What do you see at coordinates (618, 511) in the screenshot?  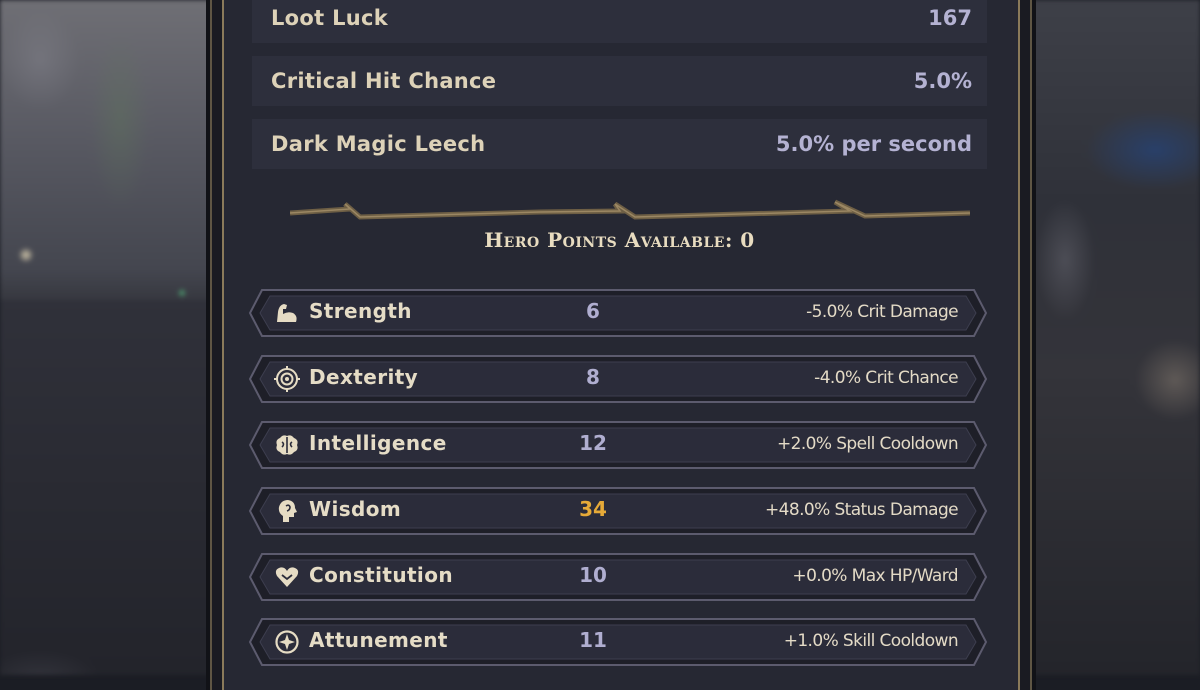 I see `stat-row-wisdom: Wisdom 34 +48.0% Status Damage` at bounding box center [618, 511].